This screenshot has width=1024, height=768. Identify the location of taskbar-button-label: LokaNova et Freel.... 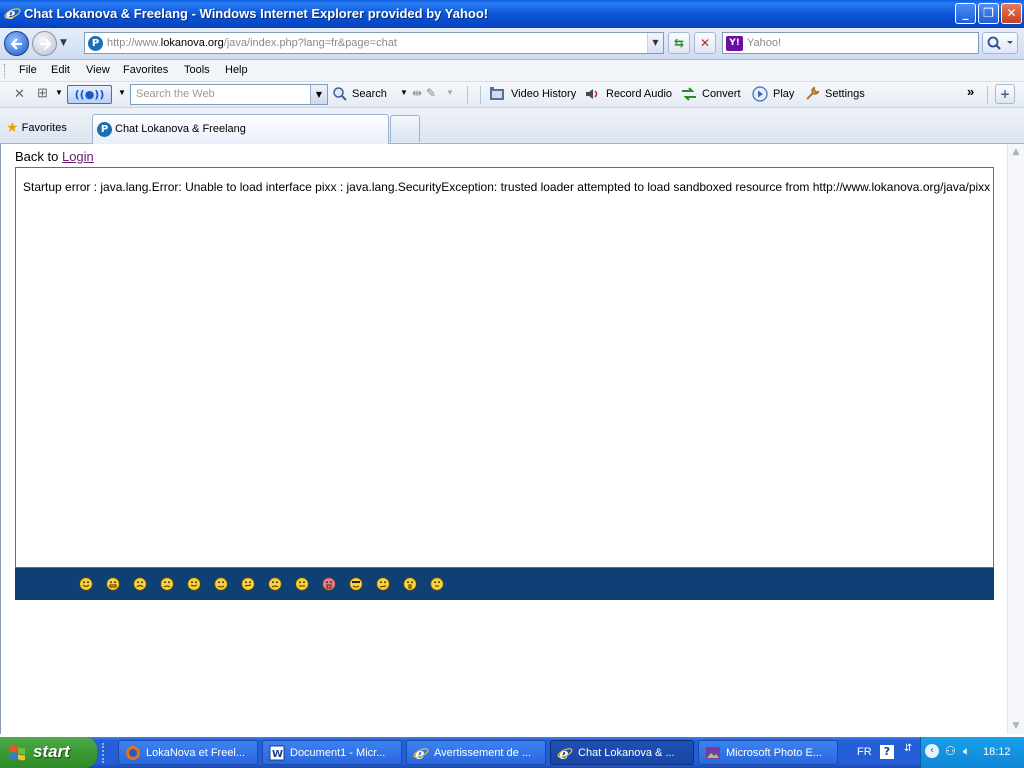
(196, 753).